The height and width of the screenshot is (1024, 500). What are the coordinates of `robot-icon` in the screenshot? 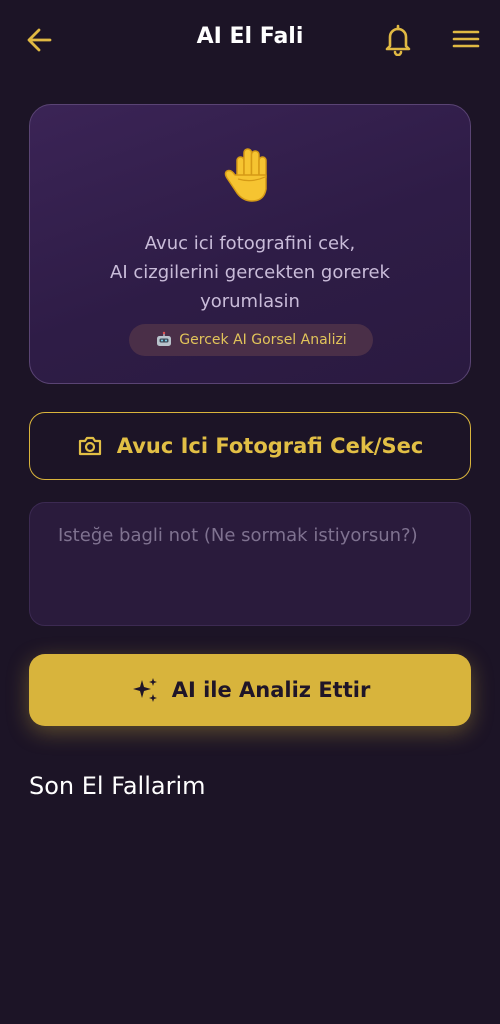 It's located at (164, 338).